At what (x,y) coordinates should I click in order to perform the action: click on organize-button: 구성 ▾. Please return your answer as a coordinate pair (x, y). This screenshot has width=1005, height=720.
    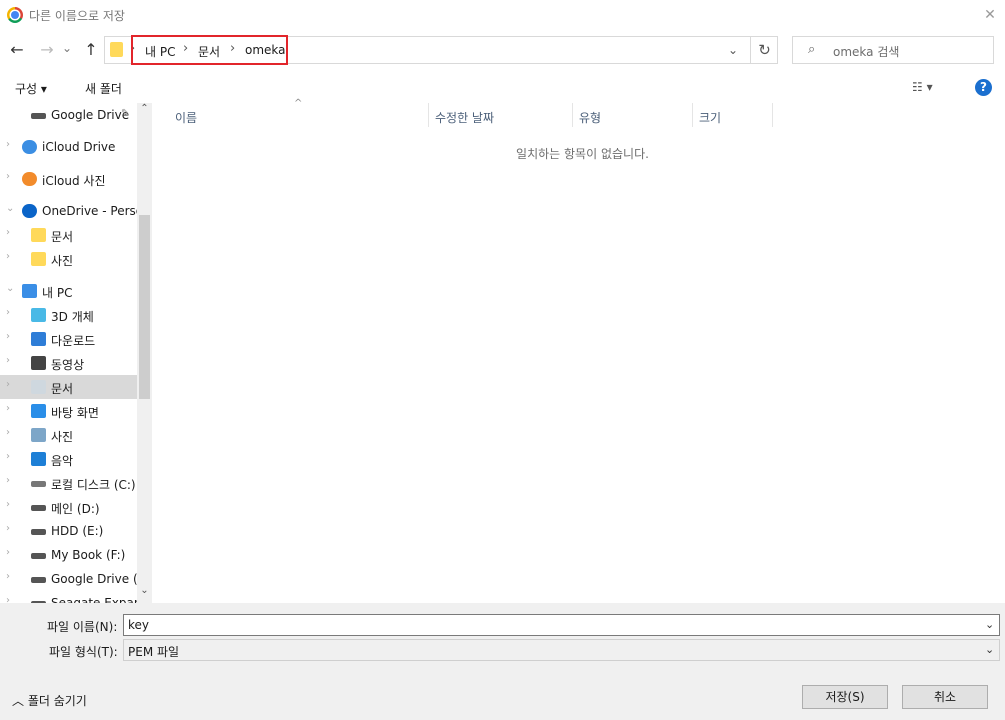
    Looking at the image, I should click on (31, 88).